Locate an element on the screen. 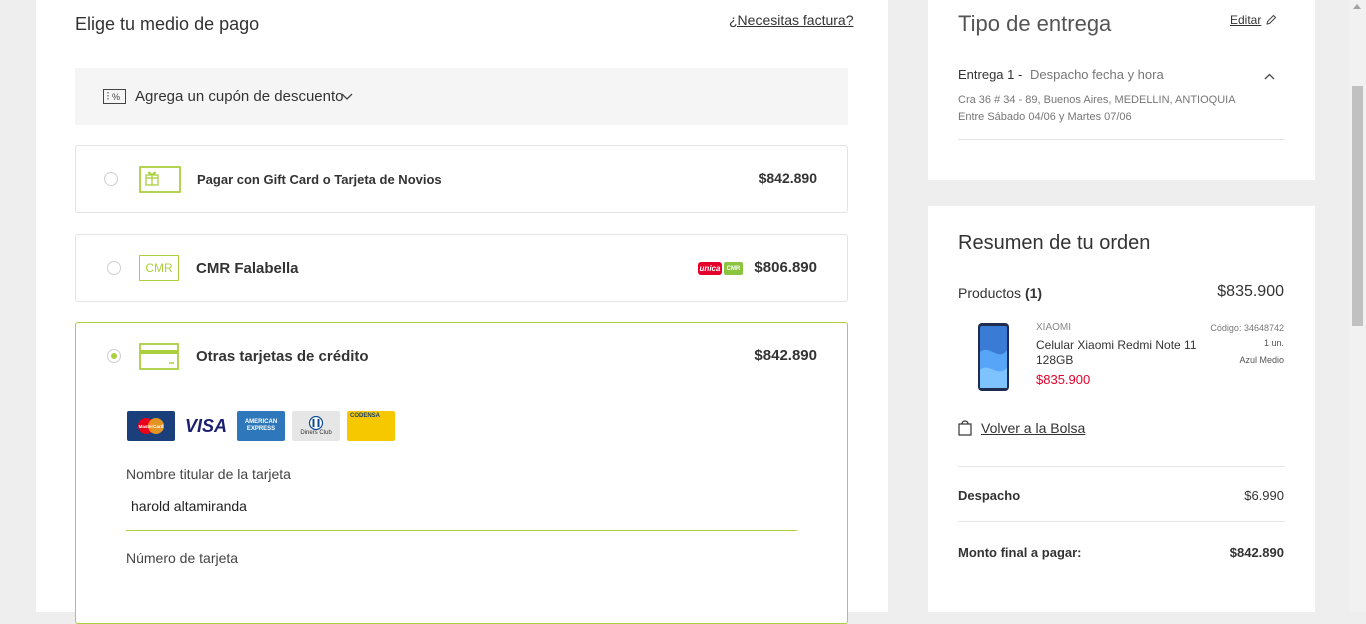  cmr-price: $806.890 is located at coordinates (785, 267).